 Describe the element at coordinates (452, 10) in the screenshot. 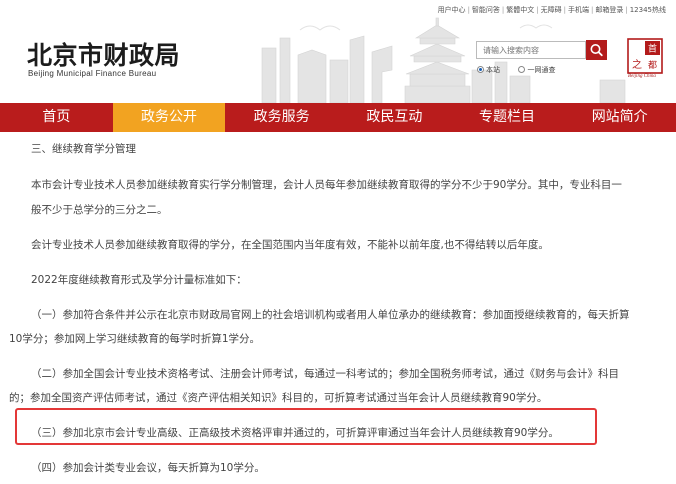

I see `top-link-user-center: 用户中心` at that location.